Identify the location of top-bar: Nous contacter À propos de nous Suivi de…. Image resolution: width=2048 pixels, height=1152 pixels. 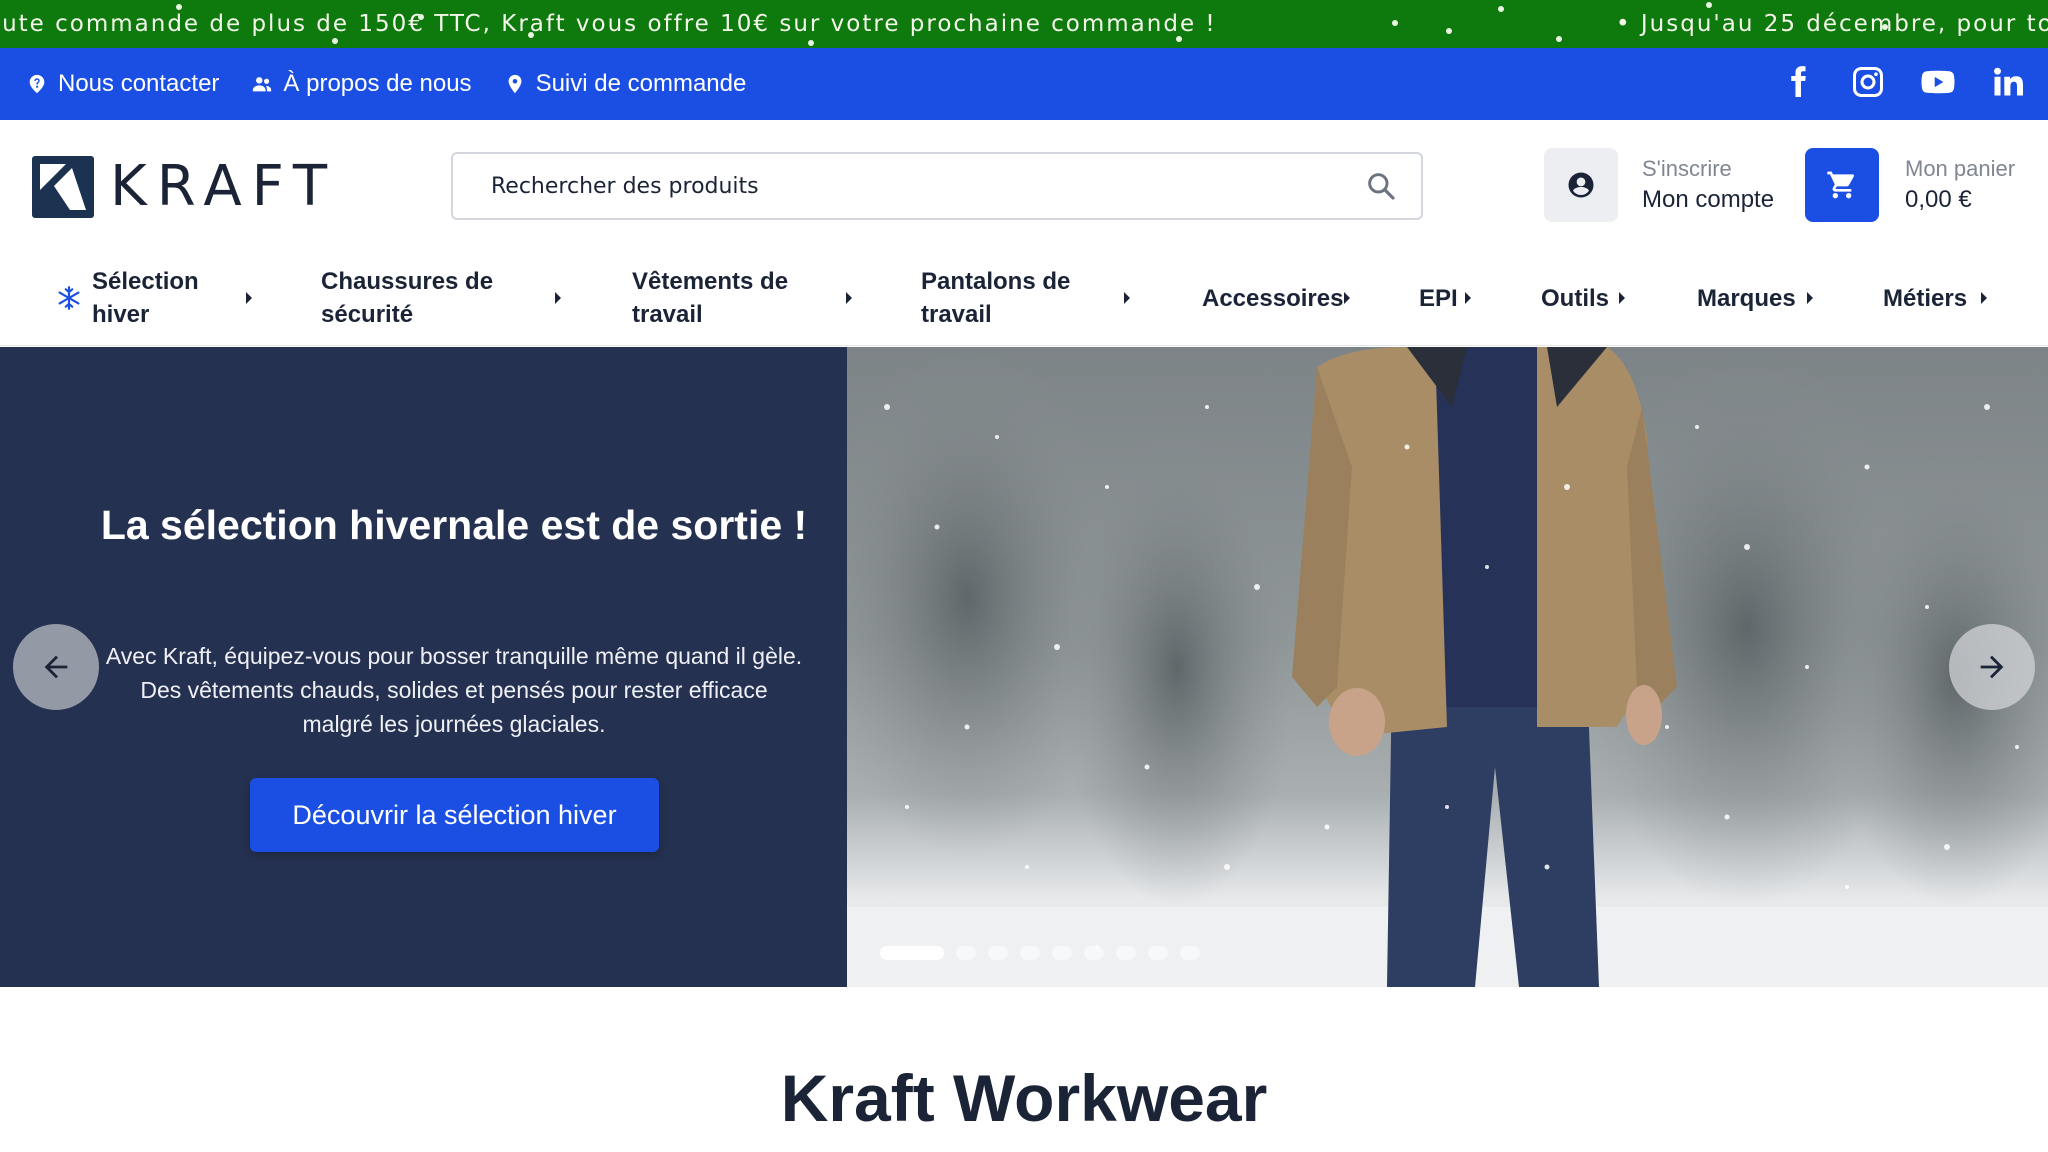
(1024, 84).